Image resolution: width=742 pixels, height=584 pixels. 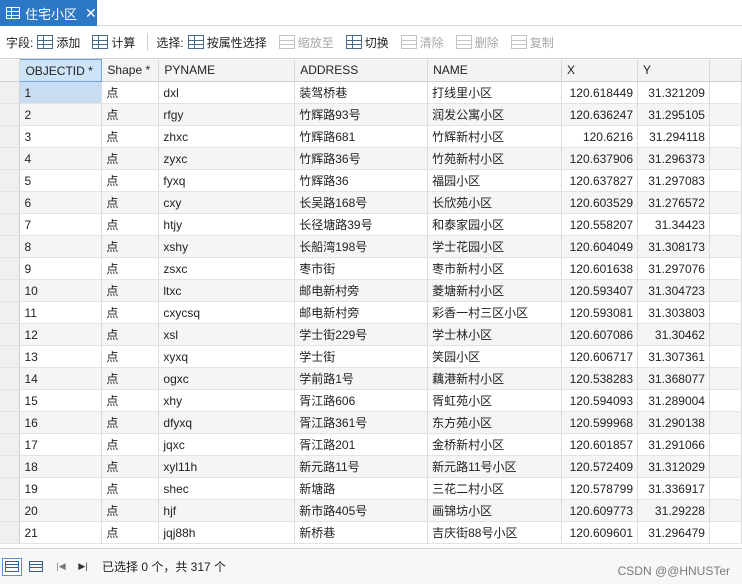 What do you see at coordinates (371, 92) in the screenshot?
I see `table-row: 1 点 dxl 装驾桥巷 打线里小区 120.618449 31.321209` at bounding box center [371, 92].